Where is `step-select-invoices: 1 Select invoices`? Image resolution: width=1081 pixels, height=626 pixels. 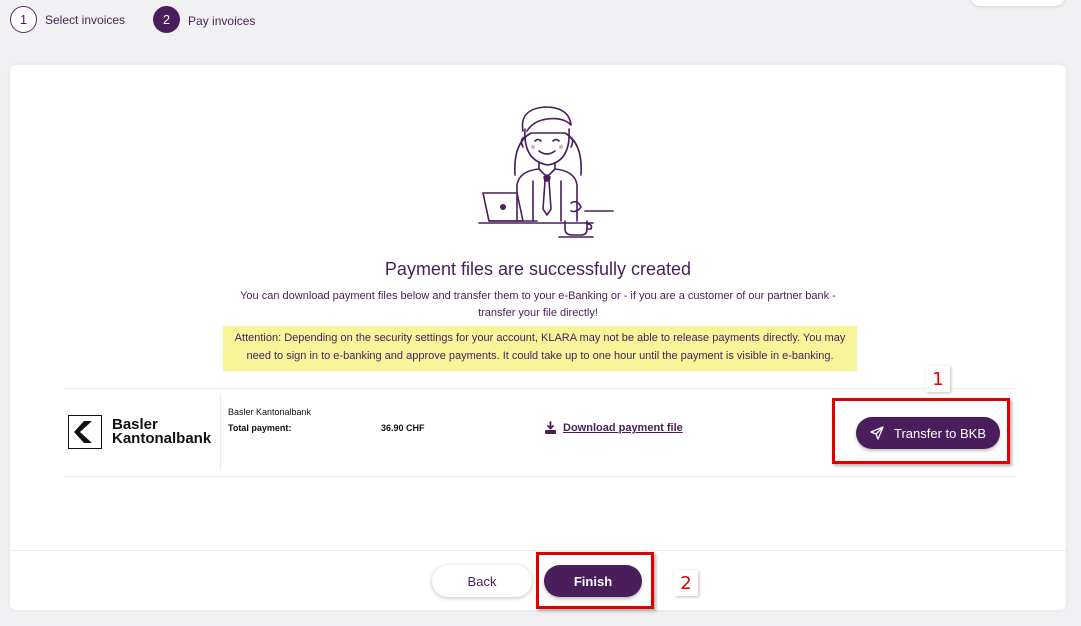 step-select-invoices: 1 Select invoices is located at coordinates (67, 19).